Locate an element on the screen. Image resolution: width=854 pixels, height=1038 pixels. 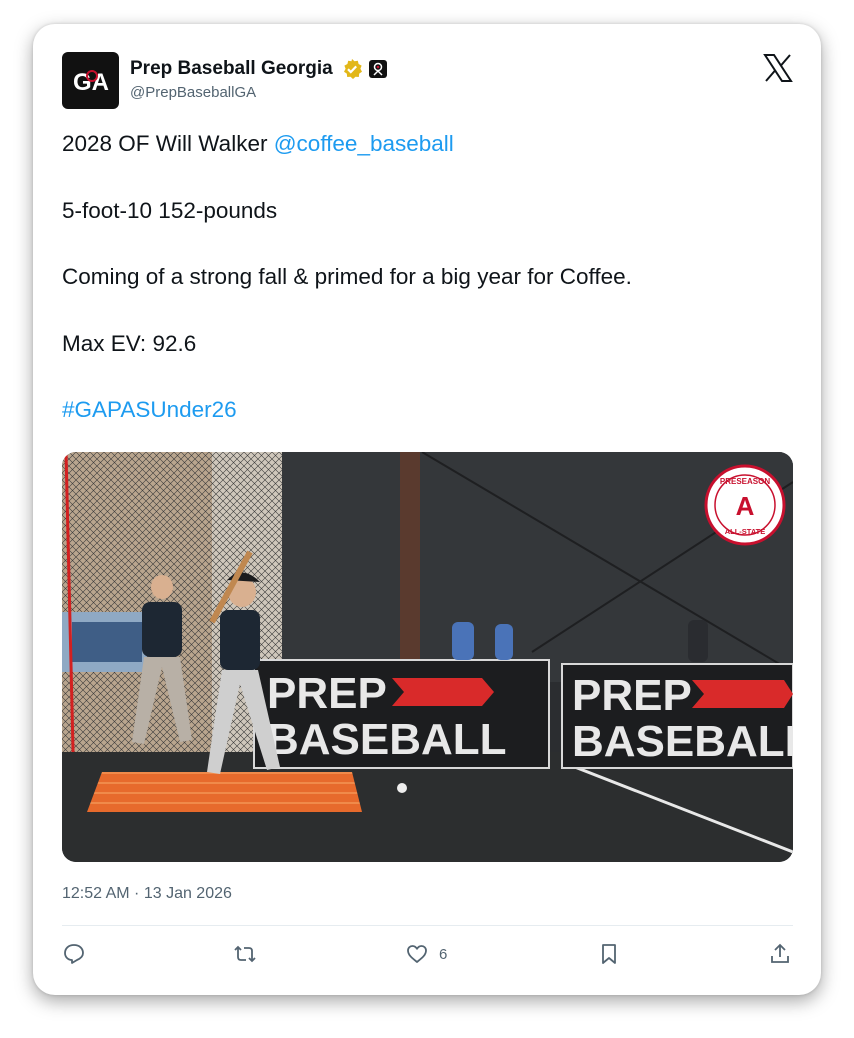
retweet-icon is located at coordinates (245, 954).